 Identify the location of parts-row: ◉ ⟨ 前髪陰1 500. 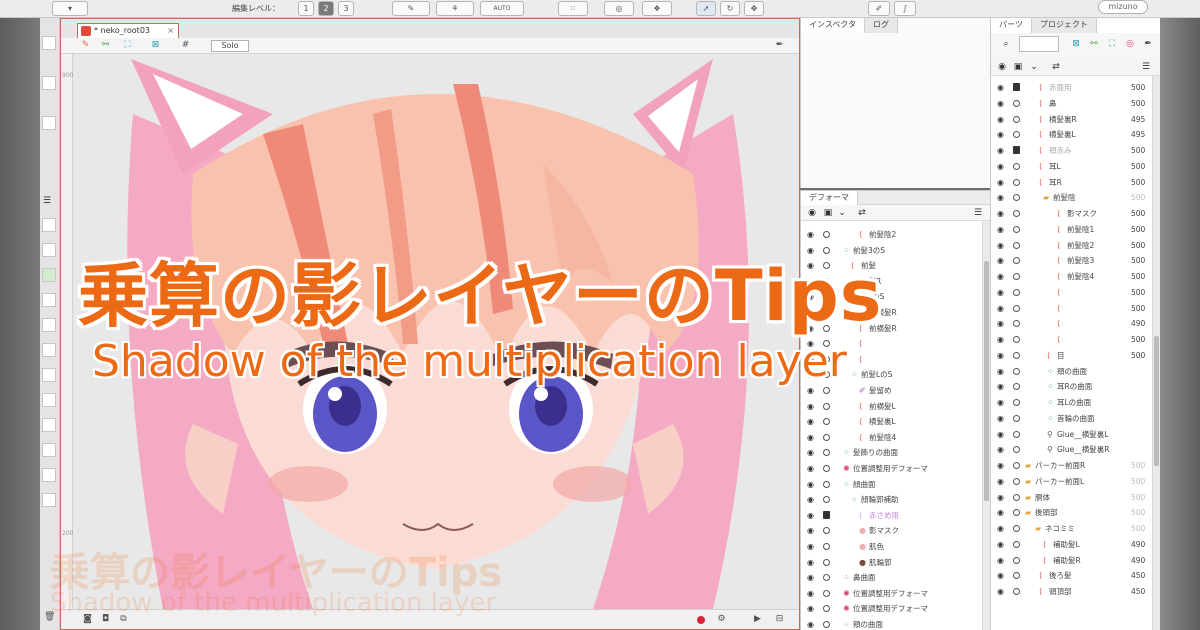
(1075, 229).